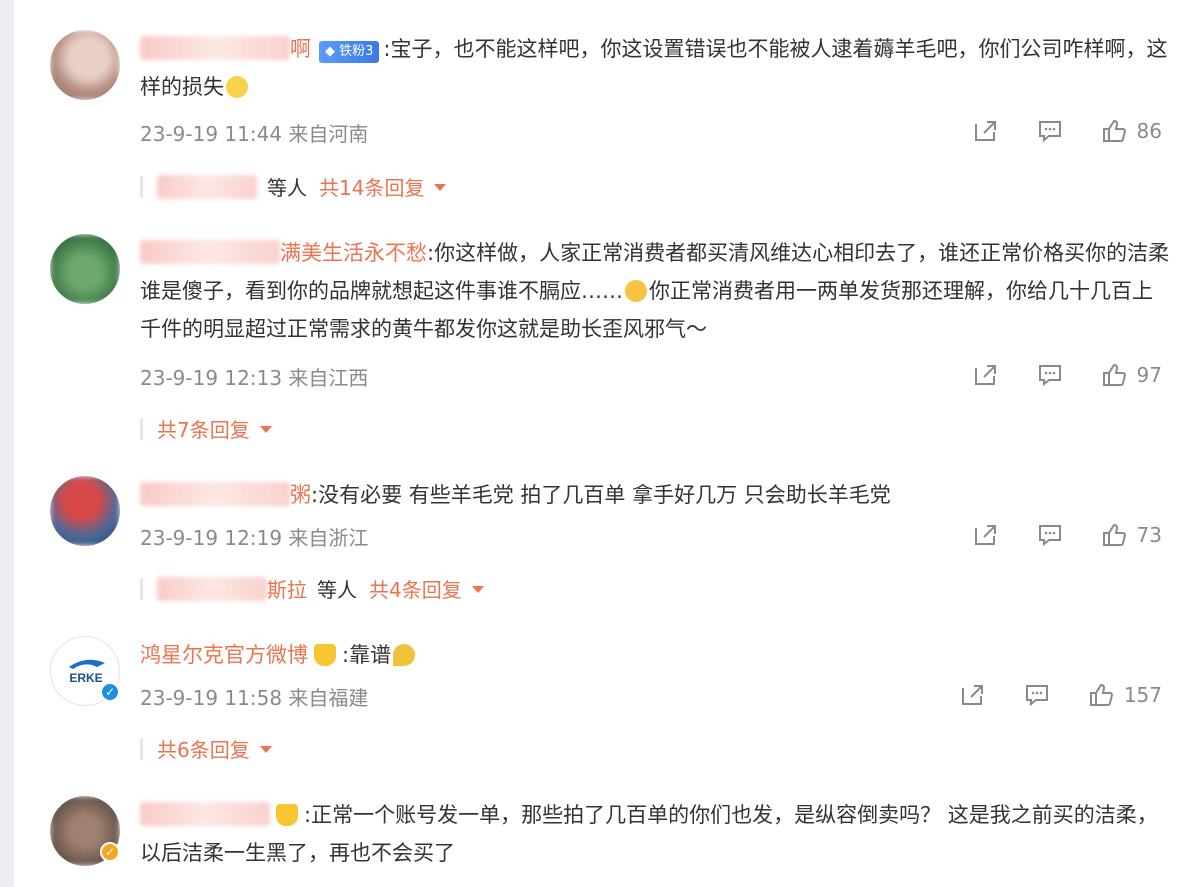 Image resolution: width=1200 pixels, height=887 pixels. I want to click on reply-summary: 斯拉 等人 共4条回复, so click(312, 588).